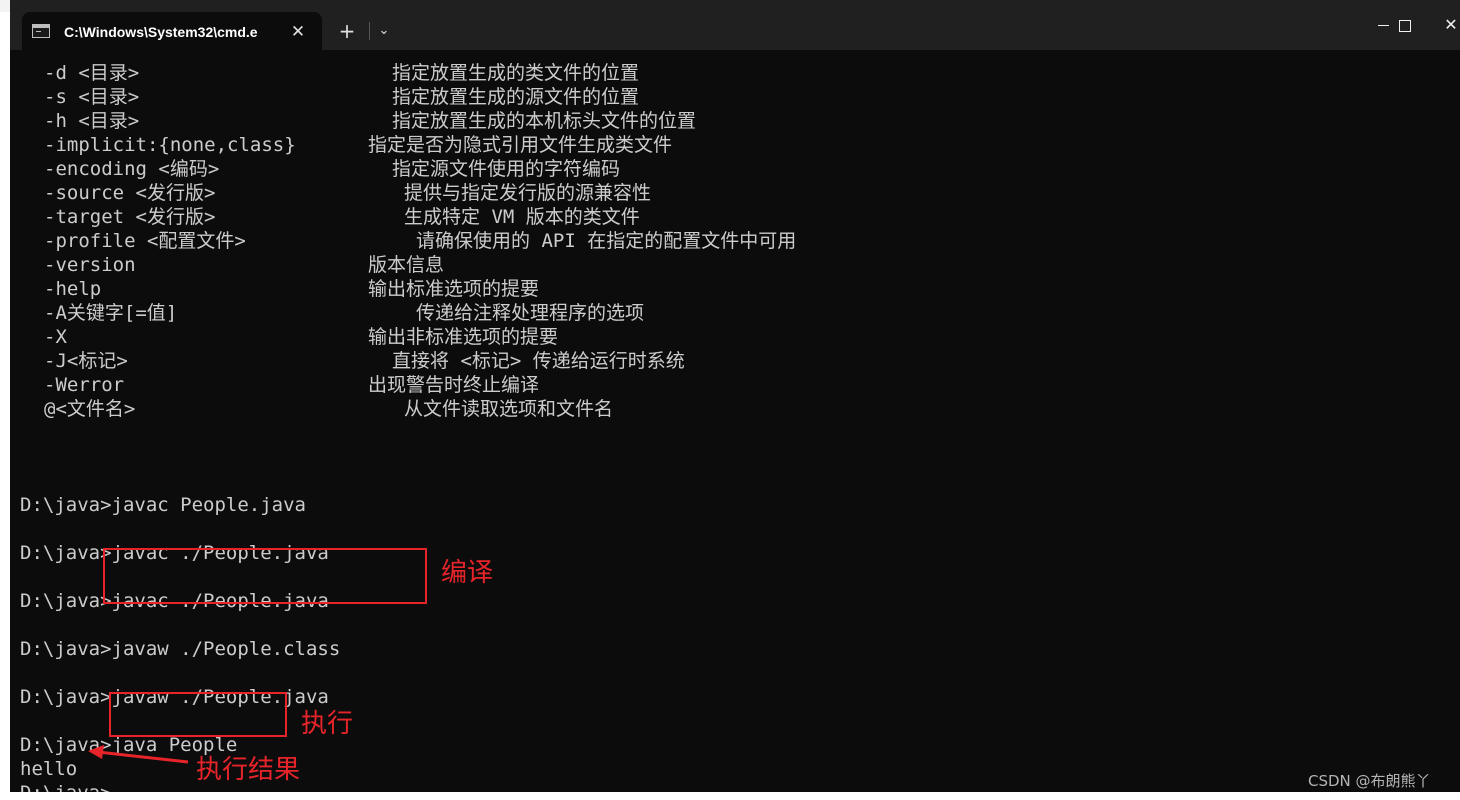 This screenshot has height=800, width=1460. Describe the element at coordinates (130, 217) in the screenshot. I see `option-name: -target <发行版>` at that location.